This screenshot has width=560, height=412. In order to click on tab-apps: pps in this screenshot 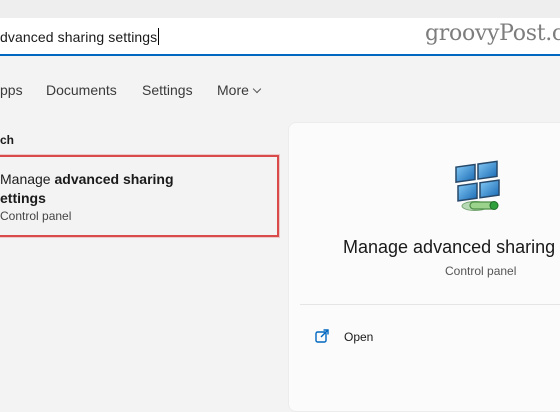, I will do `click(11, 90)`.